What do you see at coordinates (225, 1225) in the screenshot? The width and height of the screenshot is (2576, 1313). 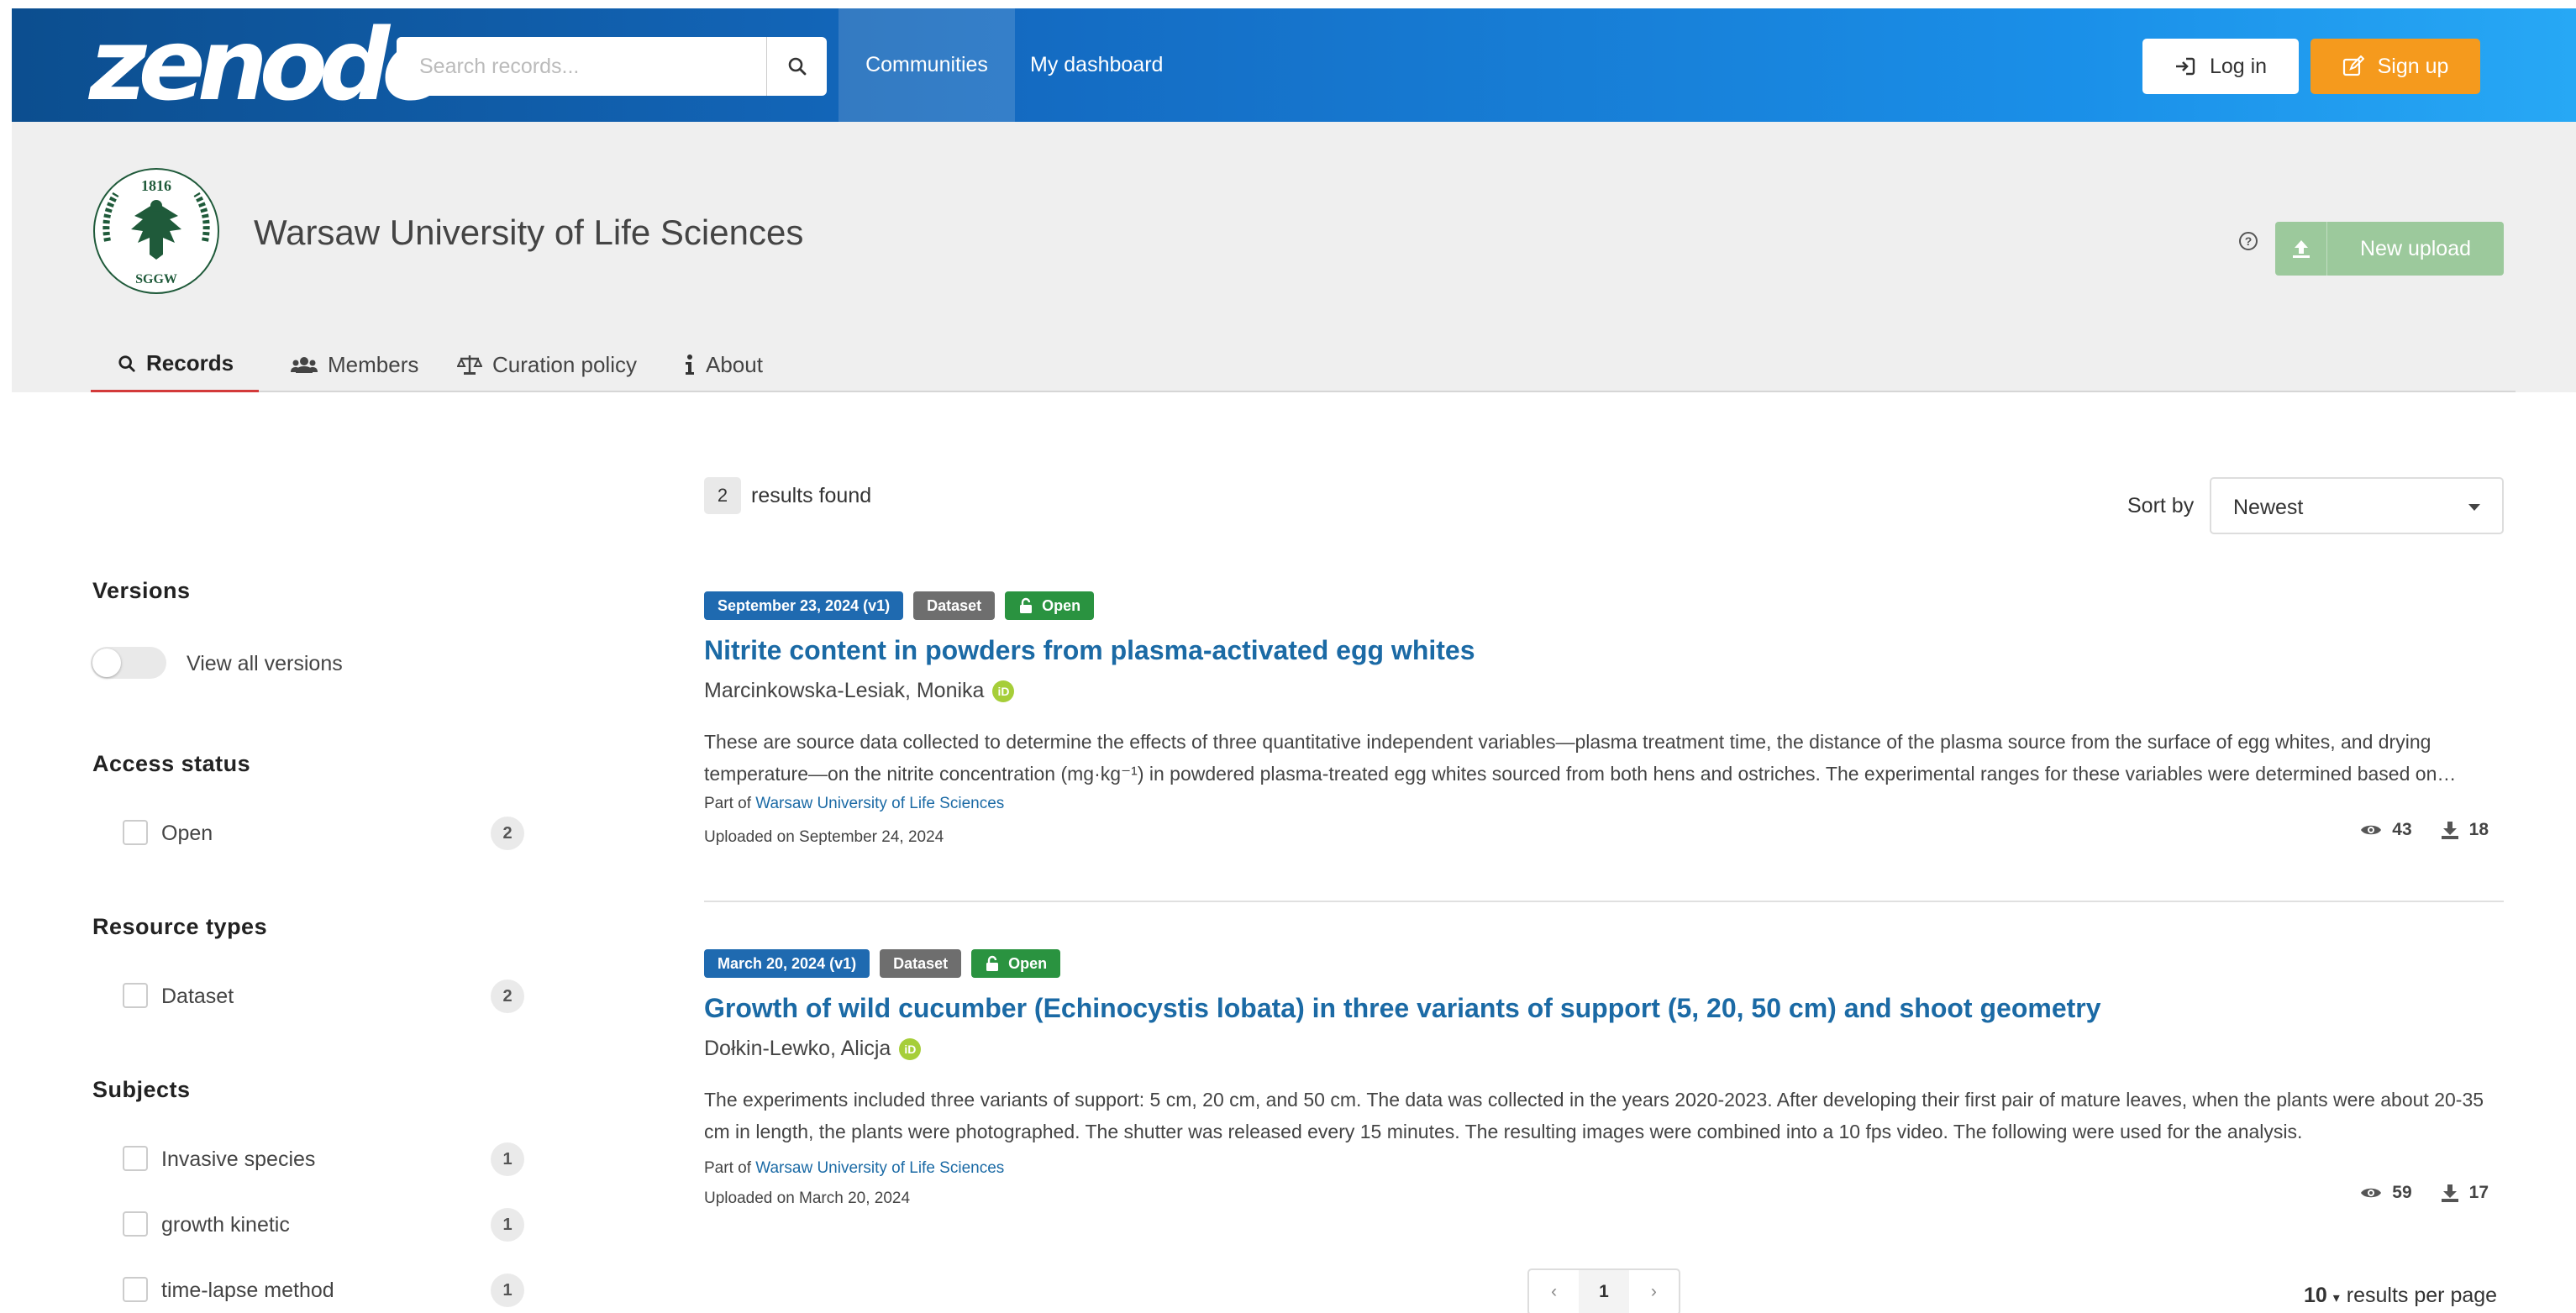 I see `facet-item-label: growth kinetic` at bounding box center [225, 1225].